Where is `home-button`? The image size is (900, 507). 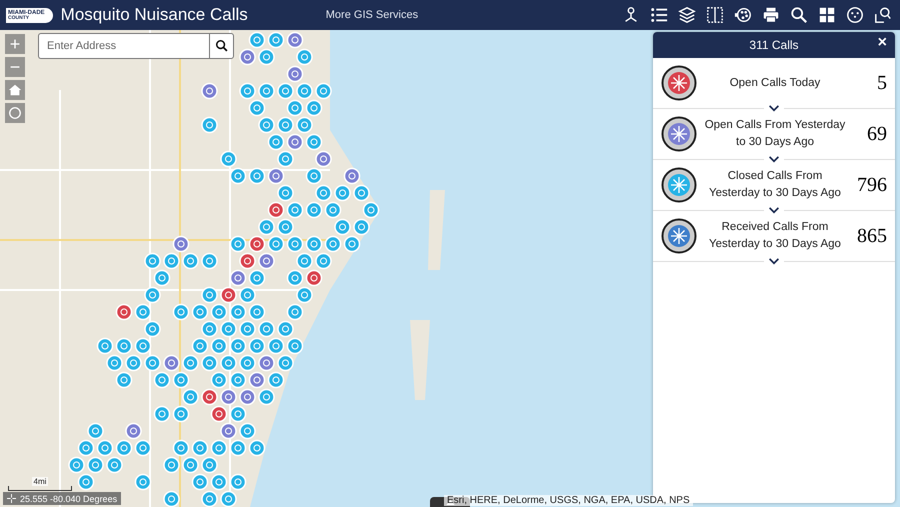
home-button is located at coordinates (15, 90).